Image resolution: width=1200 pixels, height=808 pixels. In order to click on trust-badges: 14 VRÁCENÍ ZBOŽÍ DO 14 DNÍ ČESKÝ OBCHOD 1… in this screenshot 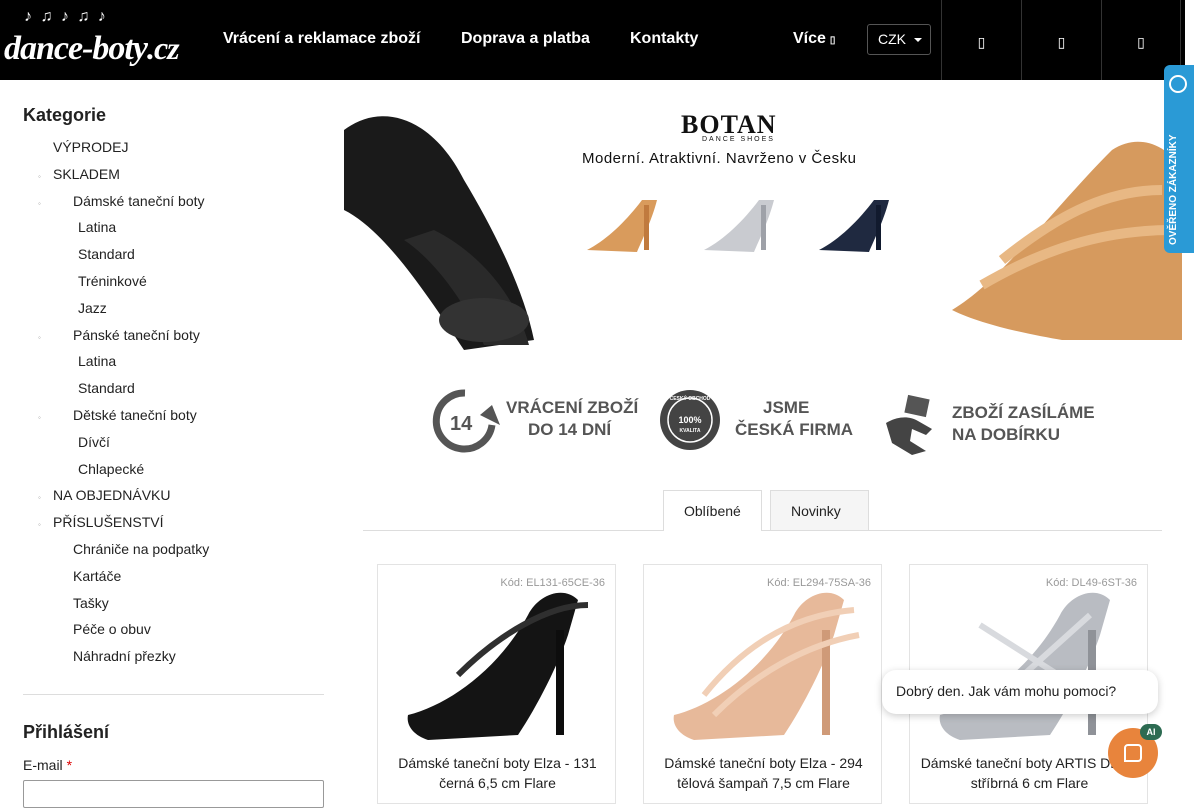, I will do `click(765, 422)`.